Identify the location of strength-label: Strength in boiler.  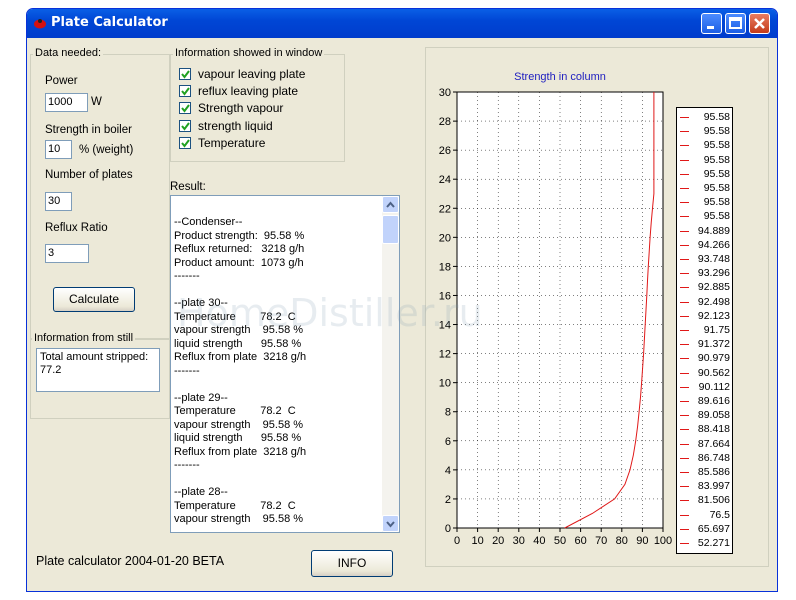
(88, 130).